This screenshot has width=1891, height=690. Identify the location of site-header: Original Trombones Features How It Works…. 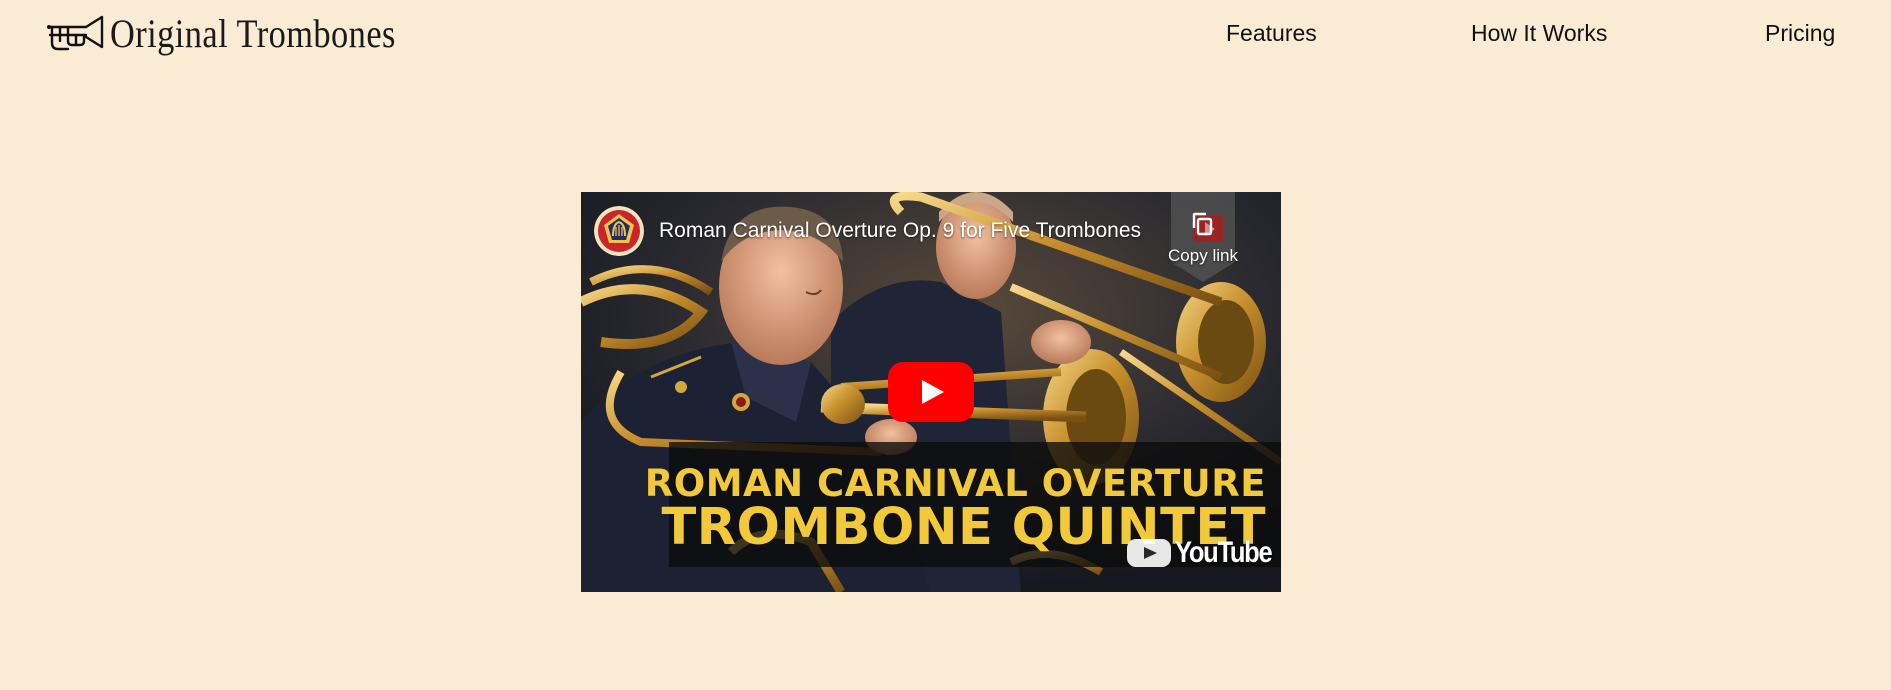
(945, 35).